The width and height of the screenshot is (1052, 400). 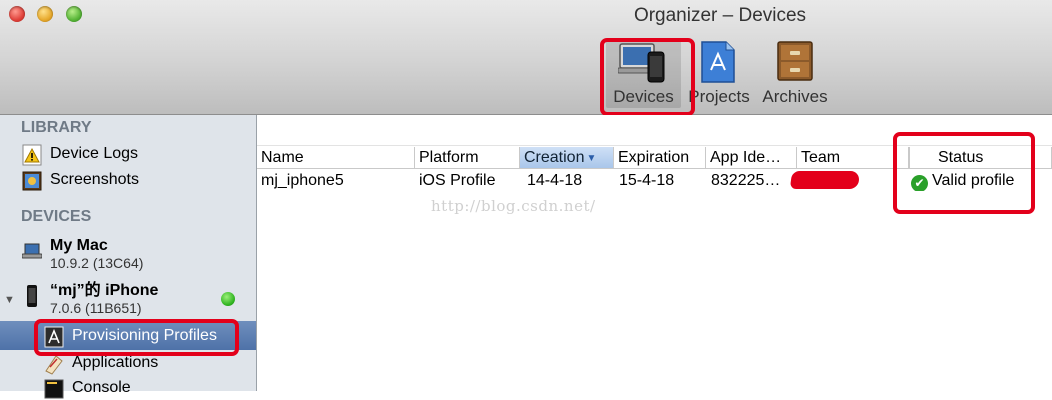 What do you see at coordinates (660, 157) in the screenshot?
I see `column-header-expiration: Expiration` at bounding box center [660, 157].